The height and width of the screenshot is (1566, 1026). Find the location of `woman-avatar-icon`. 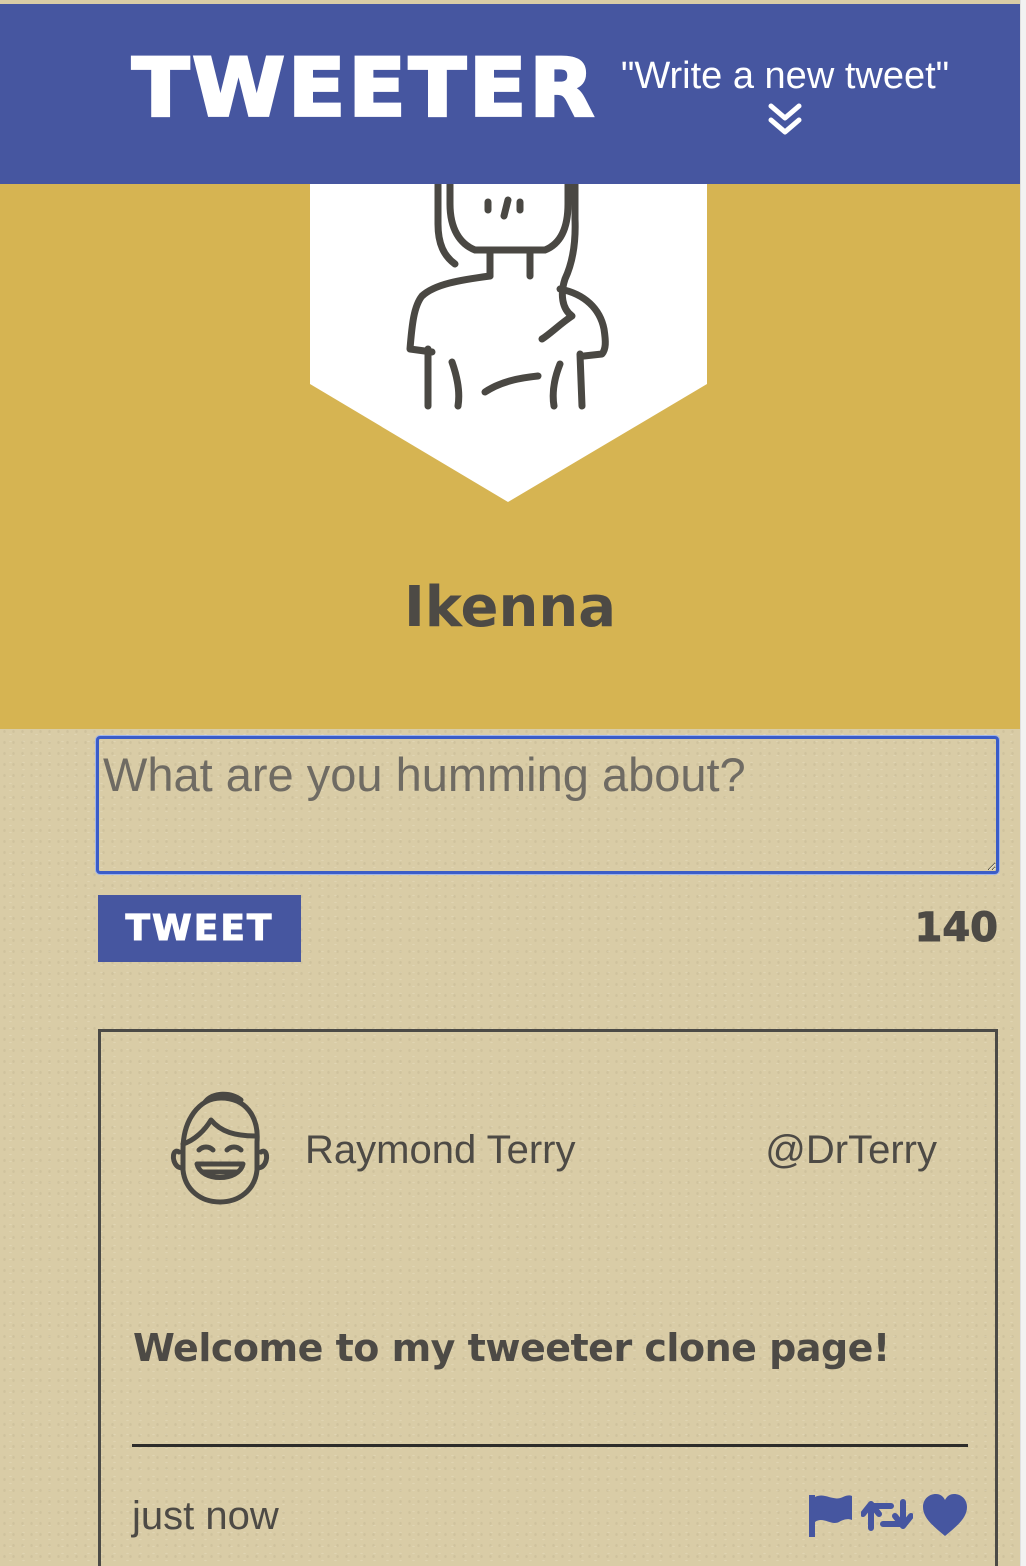

woman-avatar-icon is located at coordinates (508, 343).